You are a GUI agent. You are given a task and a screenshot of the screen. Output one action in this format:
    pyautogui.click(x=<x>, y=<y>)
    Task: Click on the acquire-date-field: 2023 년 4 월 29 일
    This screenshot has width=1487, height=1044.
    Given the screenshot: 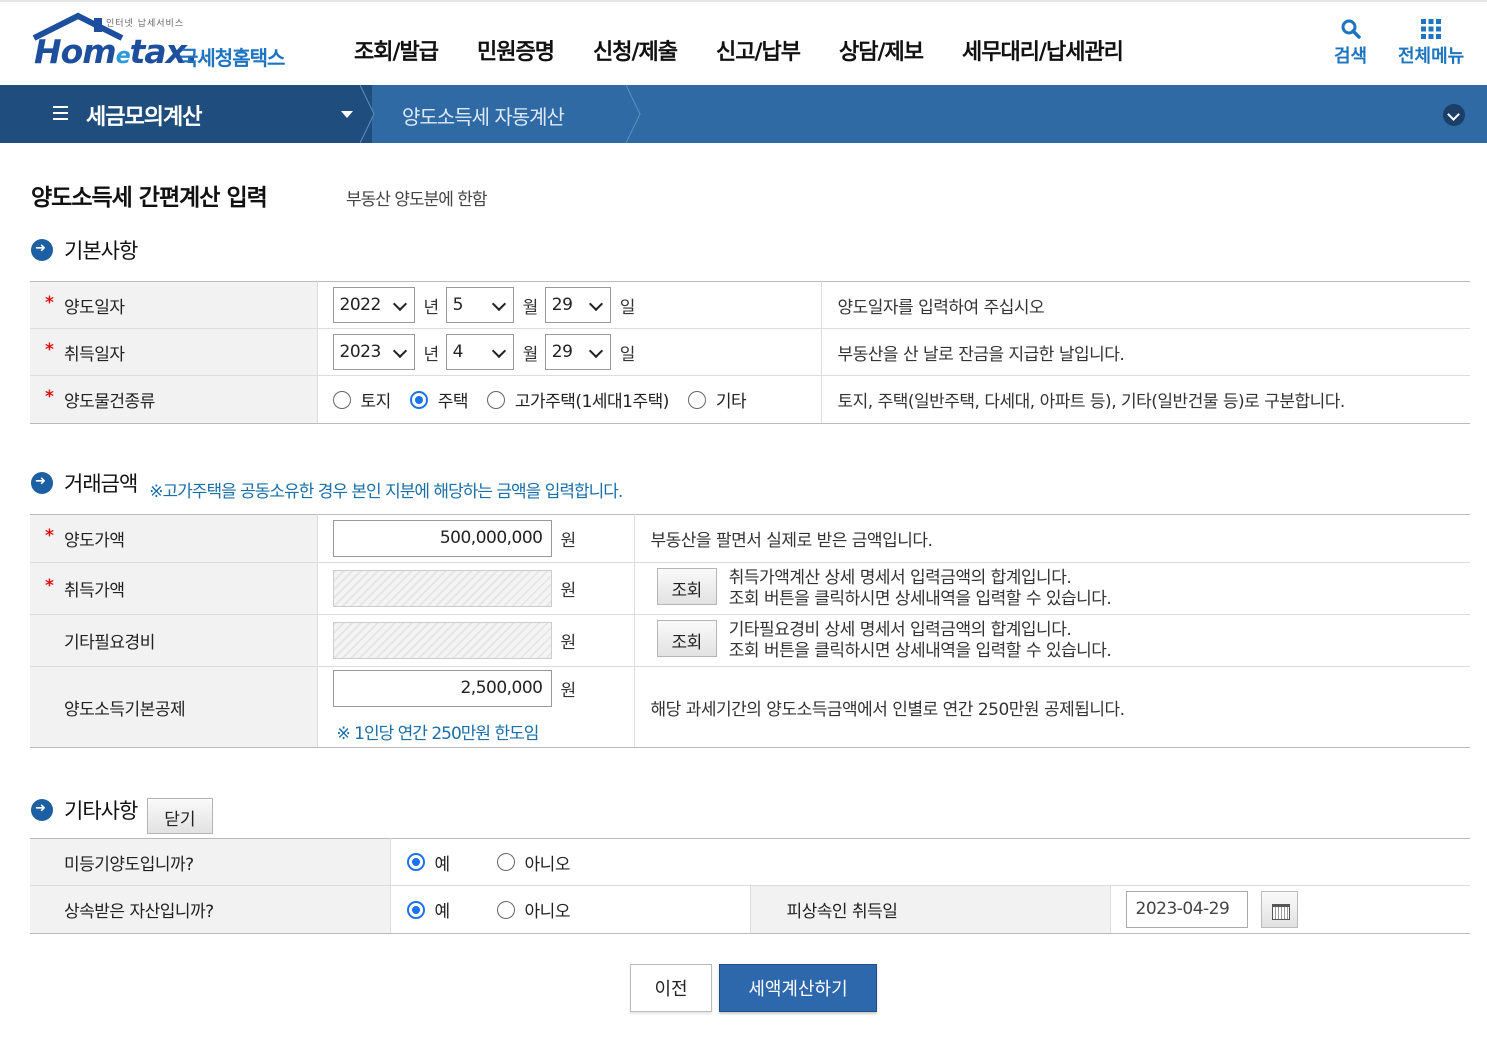 What is the action you would take?
    pyautogui.click(x=569, y=352)
    